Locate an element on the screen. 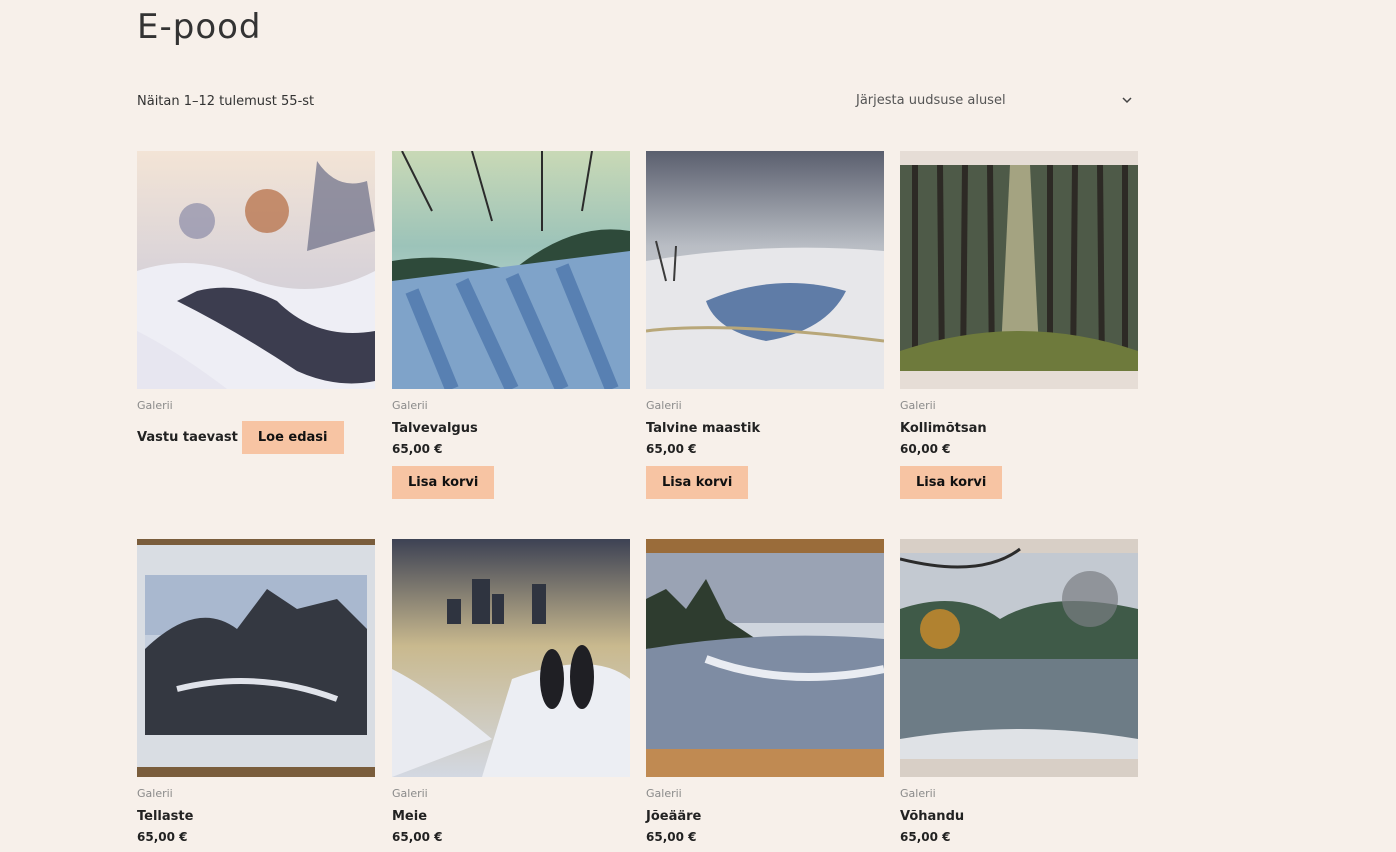 Image resolution: width=1396 pixels, height=852 pixels. product-card: Galerii Talvevalgus 65,00 € Lisa korvi is located at coordinates (511, 325).